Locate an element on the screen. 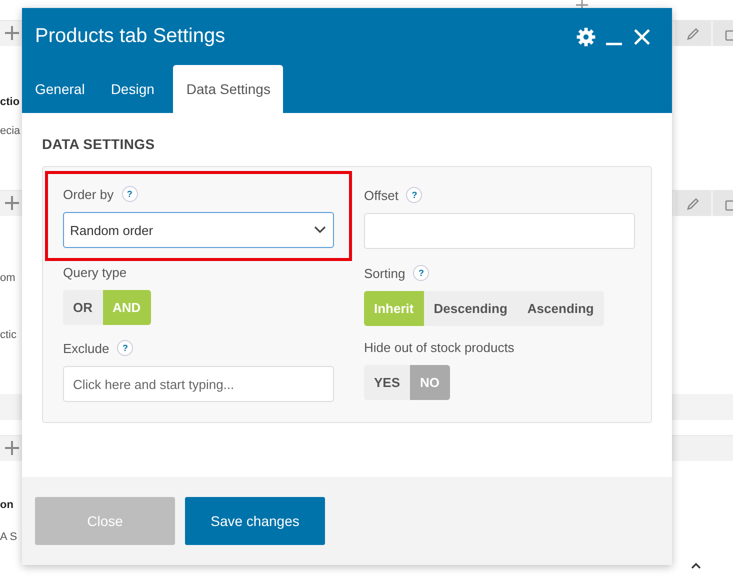 Image resolution: width=733 pixels, height=579 pixels. text-field is located at coordinates (499, 231).